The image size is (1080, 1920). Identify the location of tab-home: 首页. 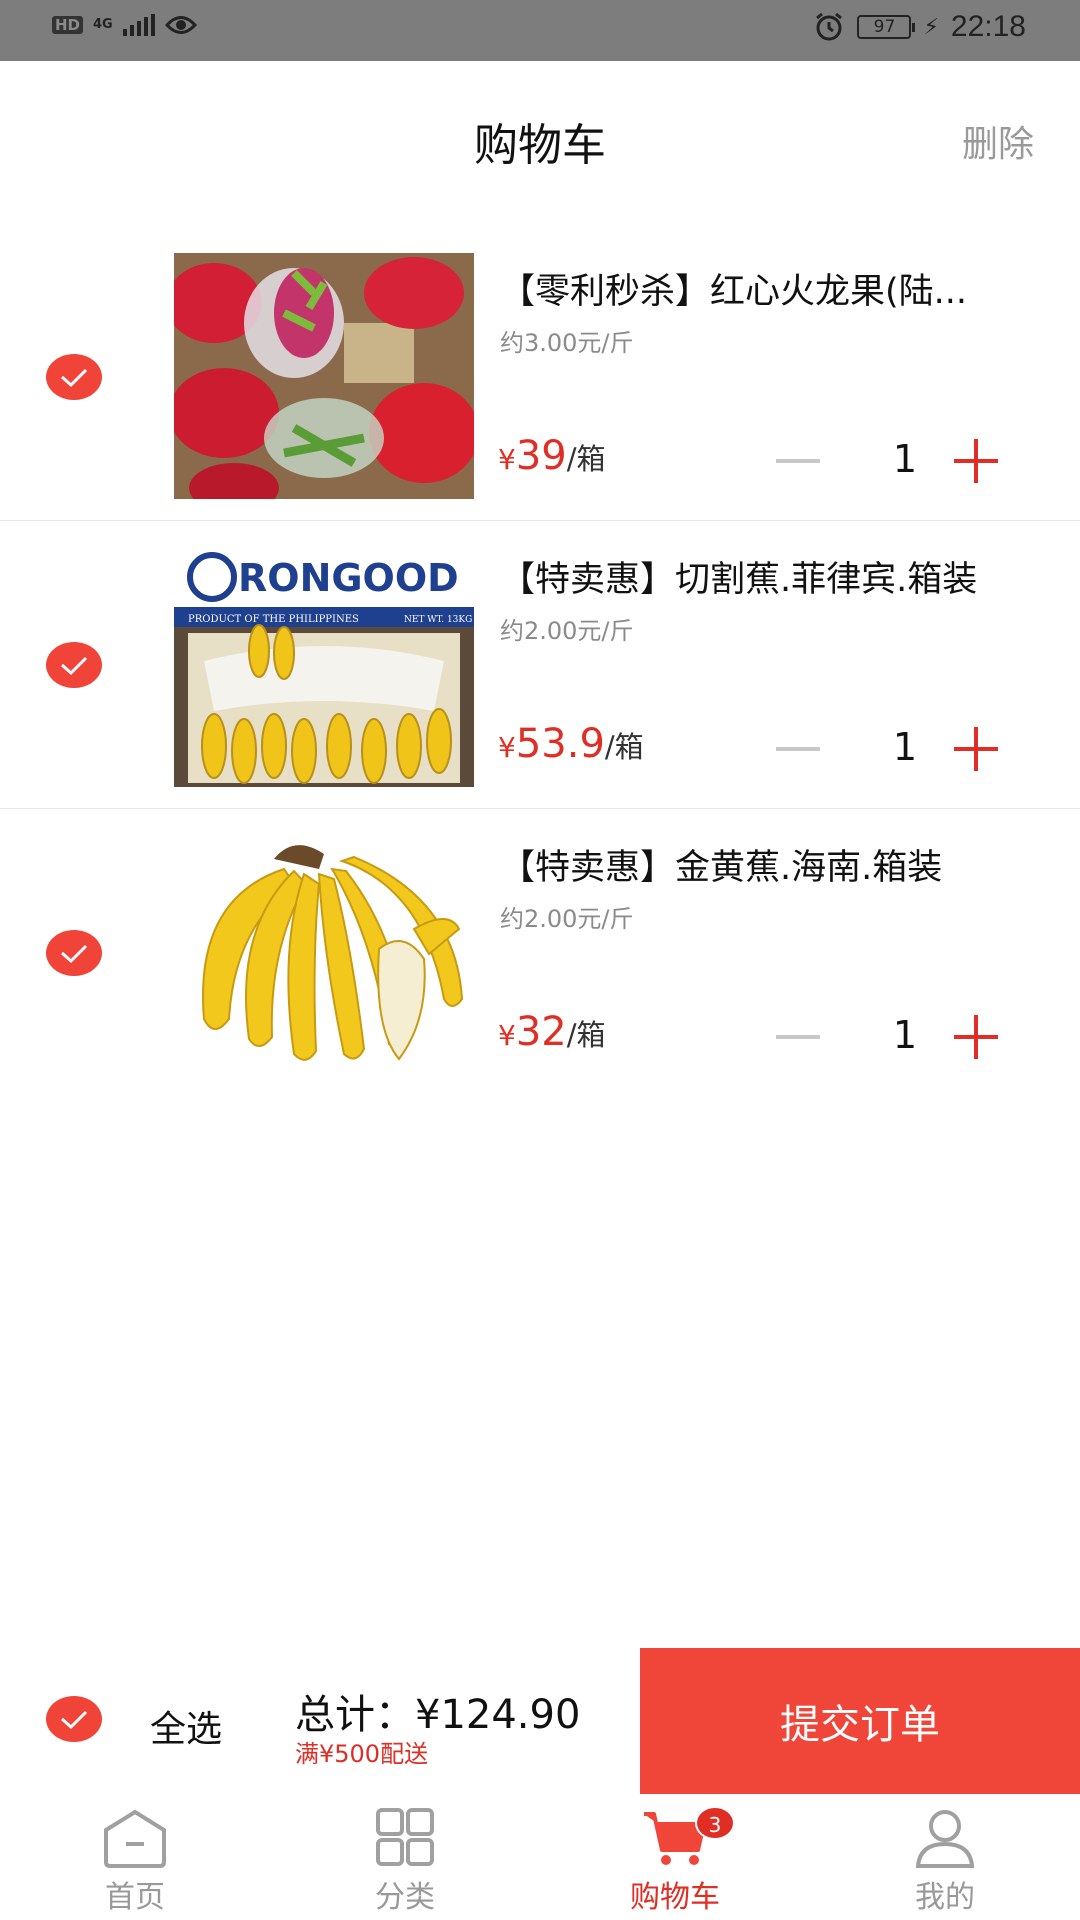
(135, 1861).